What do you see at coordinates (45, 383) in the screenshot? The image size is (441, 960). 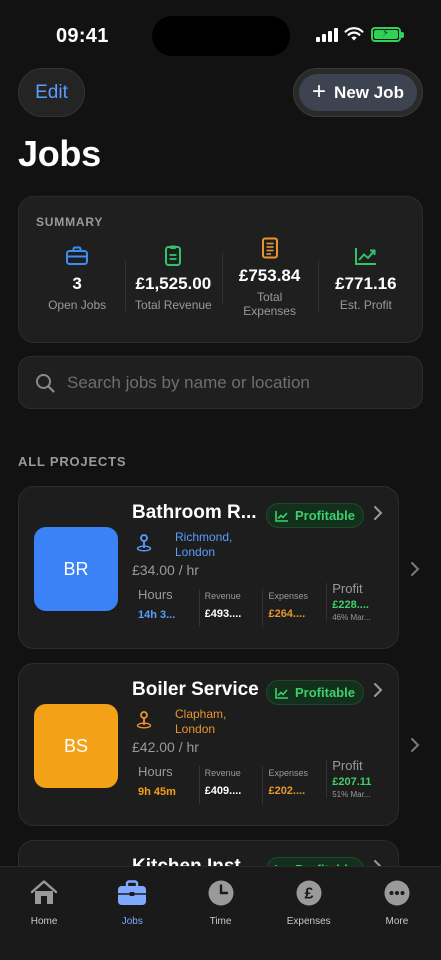 I see `search-icon` at bounding box center [45, 383].